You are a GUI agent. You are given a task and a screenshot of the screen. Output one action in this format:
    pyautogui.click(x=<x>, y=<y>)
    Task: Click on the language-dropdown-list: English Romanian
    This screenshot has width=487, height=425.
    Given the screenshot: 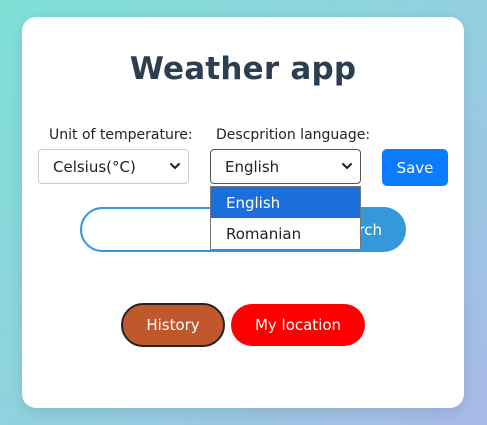 What is the action you would take?
    pyautogui.click(x=285, y=218)
    